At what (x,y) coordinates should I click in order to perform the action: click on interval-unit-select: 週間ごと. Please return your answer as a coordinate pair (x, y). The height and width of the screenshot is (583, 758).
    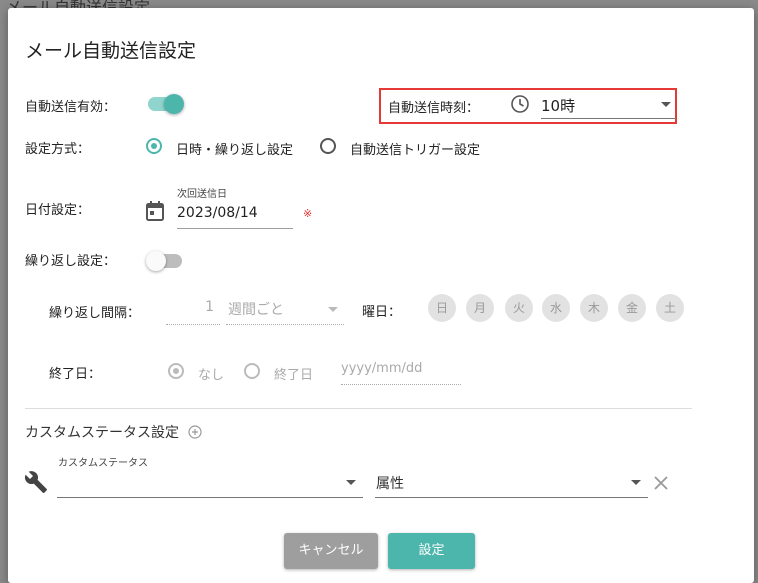
    Looking at the image, I should click on (285, 311).